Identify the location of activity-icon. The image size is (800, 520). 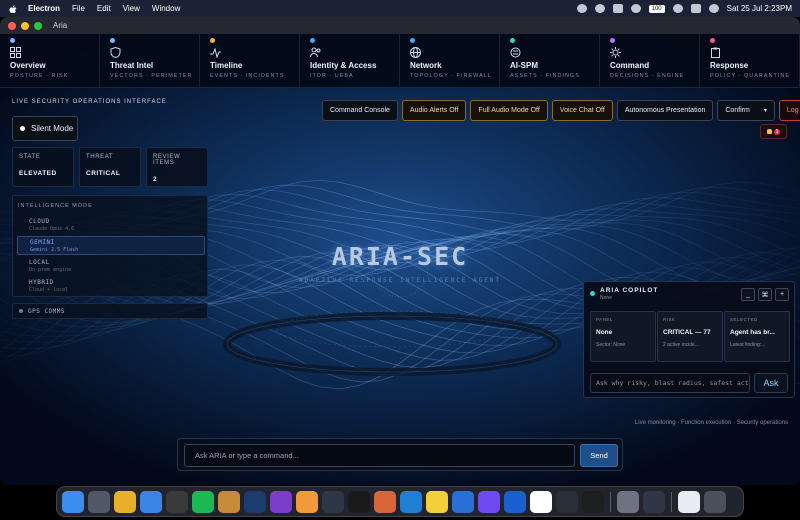
(215, 52).